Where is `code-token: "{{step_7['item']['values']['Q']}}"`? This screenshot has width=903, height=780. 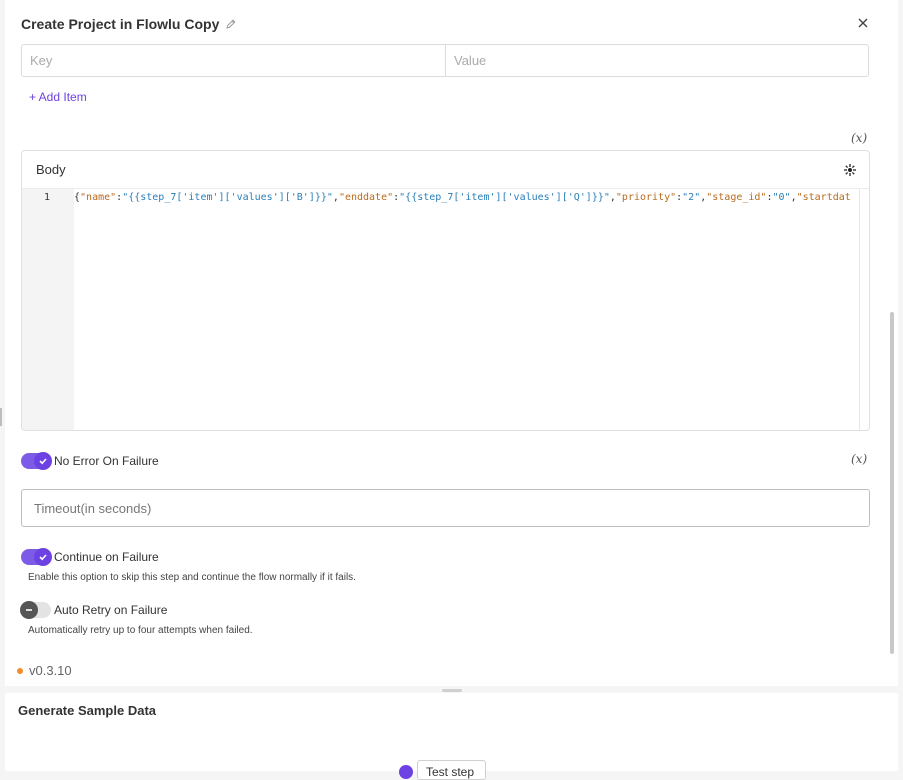 code-token: "{{step_7['item']['values']['Q']}}" is located at coordinates (504, 197).